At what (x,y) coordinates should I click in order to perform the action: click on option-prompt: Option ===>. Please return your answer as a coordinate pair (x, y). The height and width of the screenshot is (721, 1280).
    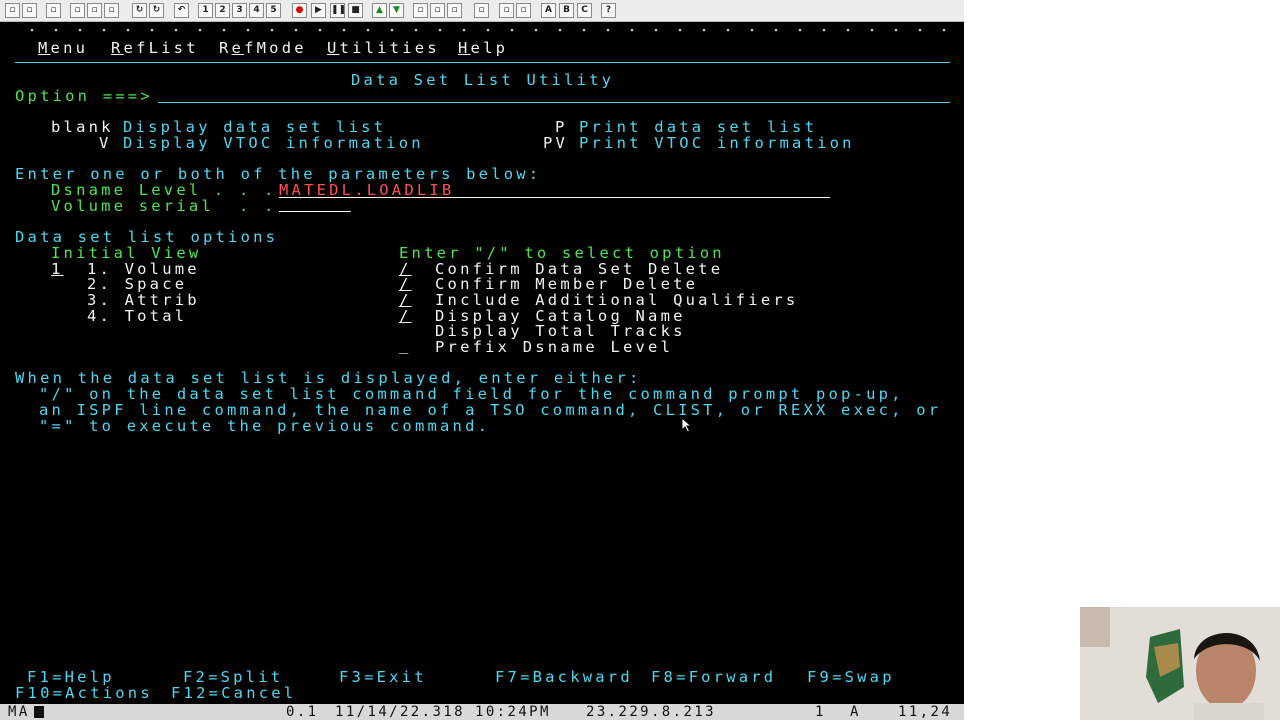
    Looking at the image, I should click on (84, 96).